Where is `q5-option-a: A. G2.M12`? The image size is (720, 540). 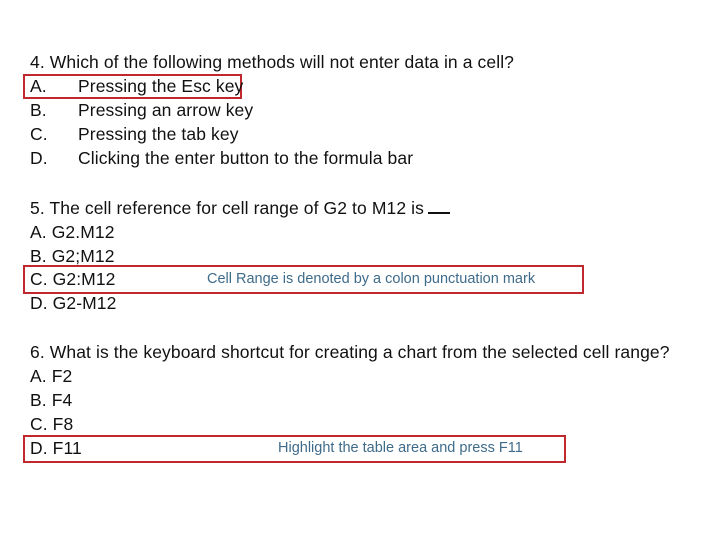 q5-option-a: A. G2.M12 is located at coordinates (72, 232).